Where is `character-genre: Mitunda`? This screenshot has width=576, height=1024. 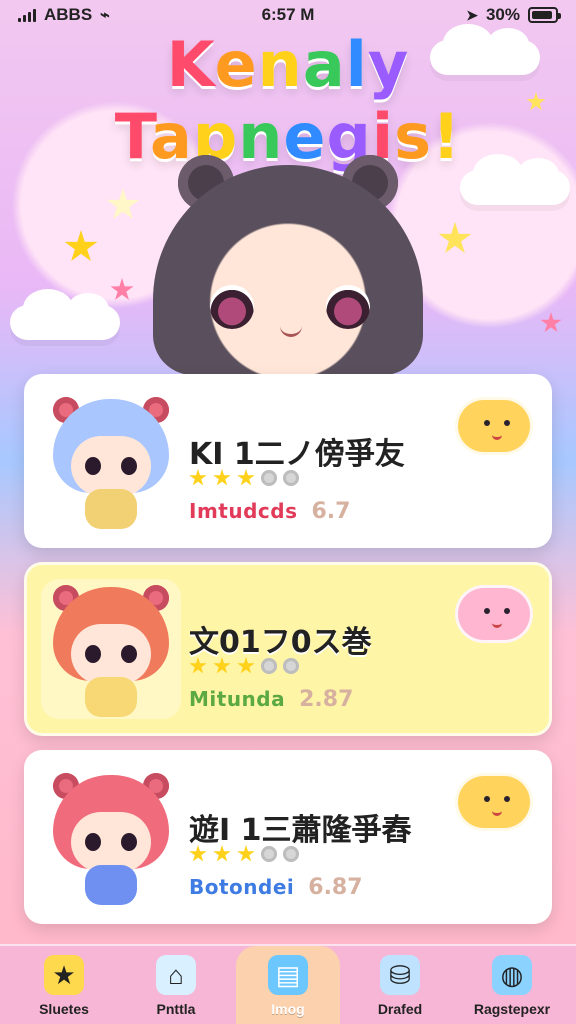 character-genre: Mitunda is located at coordinates (237, 699).